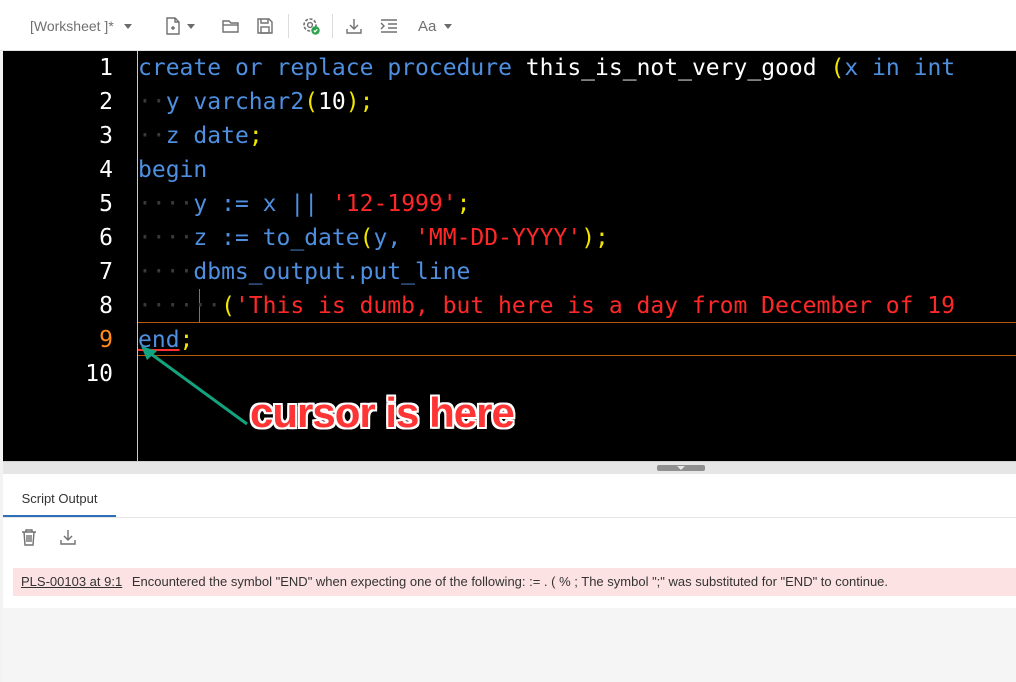 The height and width of the screenshot is (682, 1016). I want to click on clear-output-button, so click(31, 538).